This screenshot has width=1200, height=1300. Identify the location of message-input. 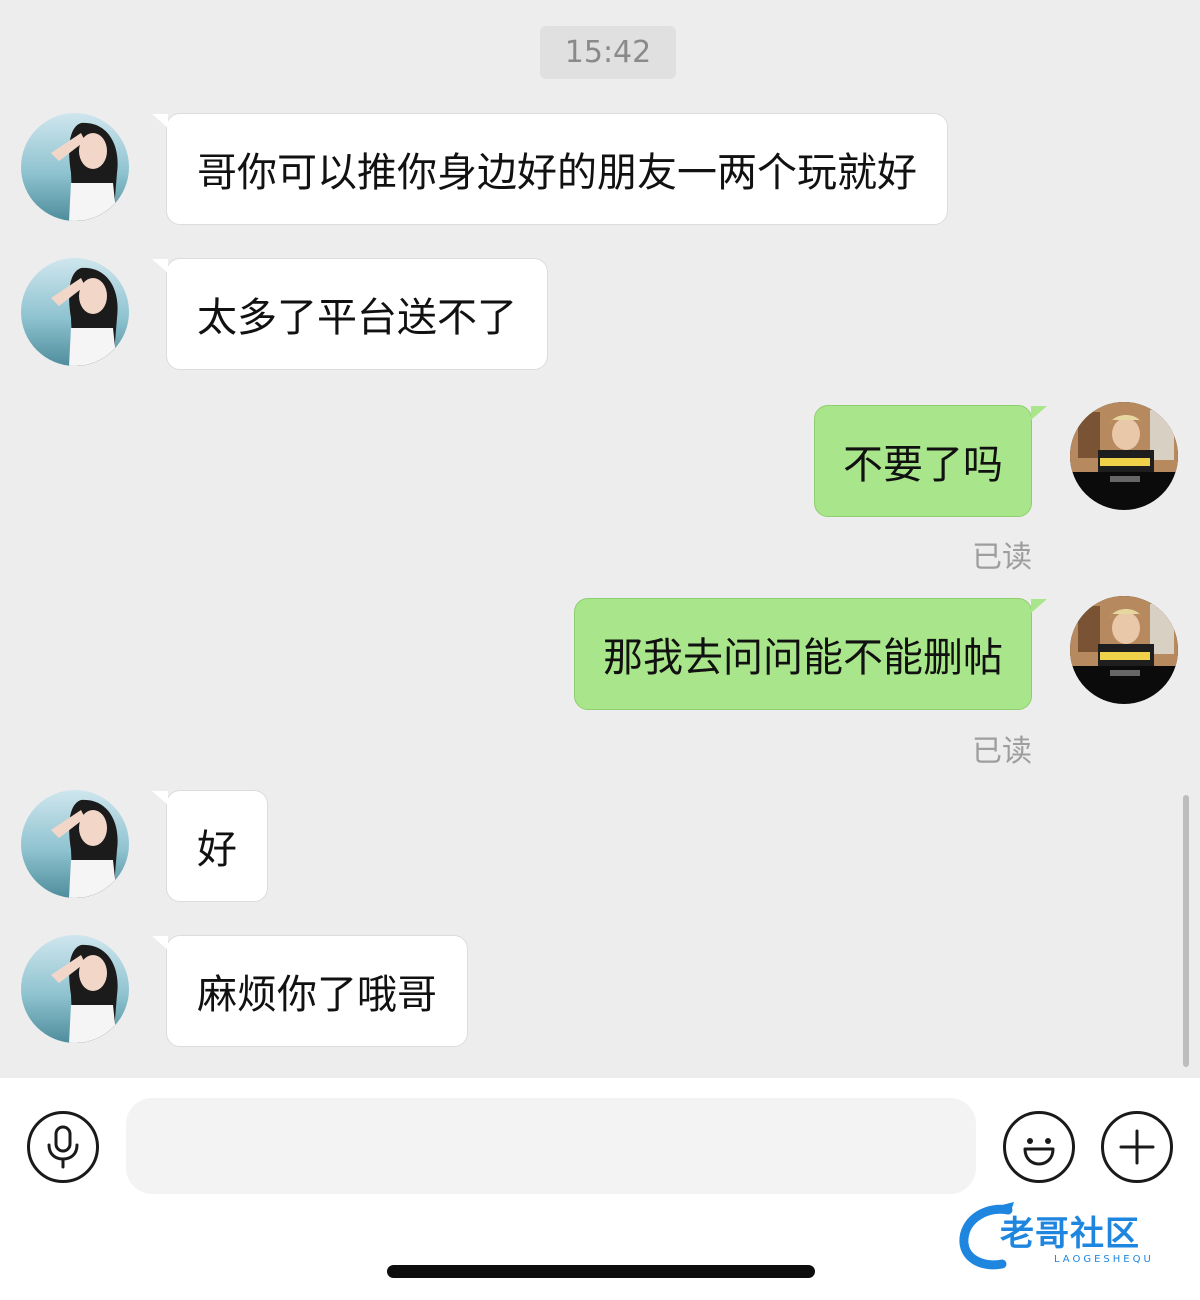
(551, 1146).